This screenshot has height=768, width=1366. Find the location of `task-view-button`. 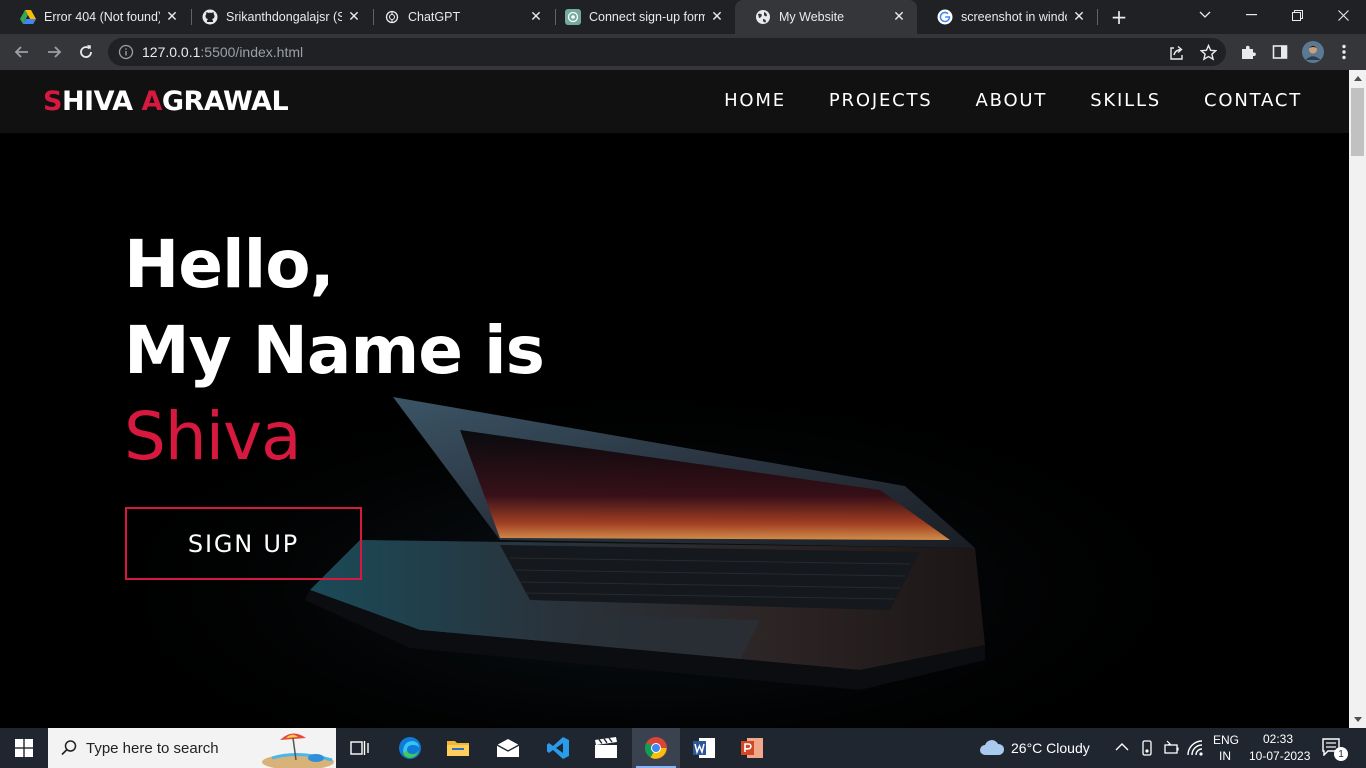

task-view-button is located at coordinates (360, 748).